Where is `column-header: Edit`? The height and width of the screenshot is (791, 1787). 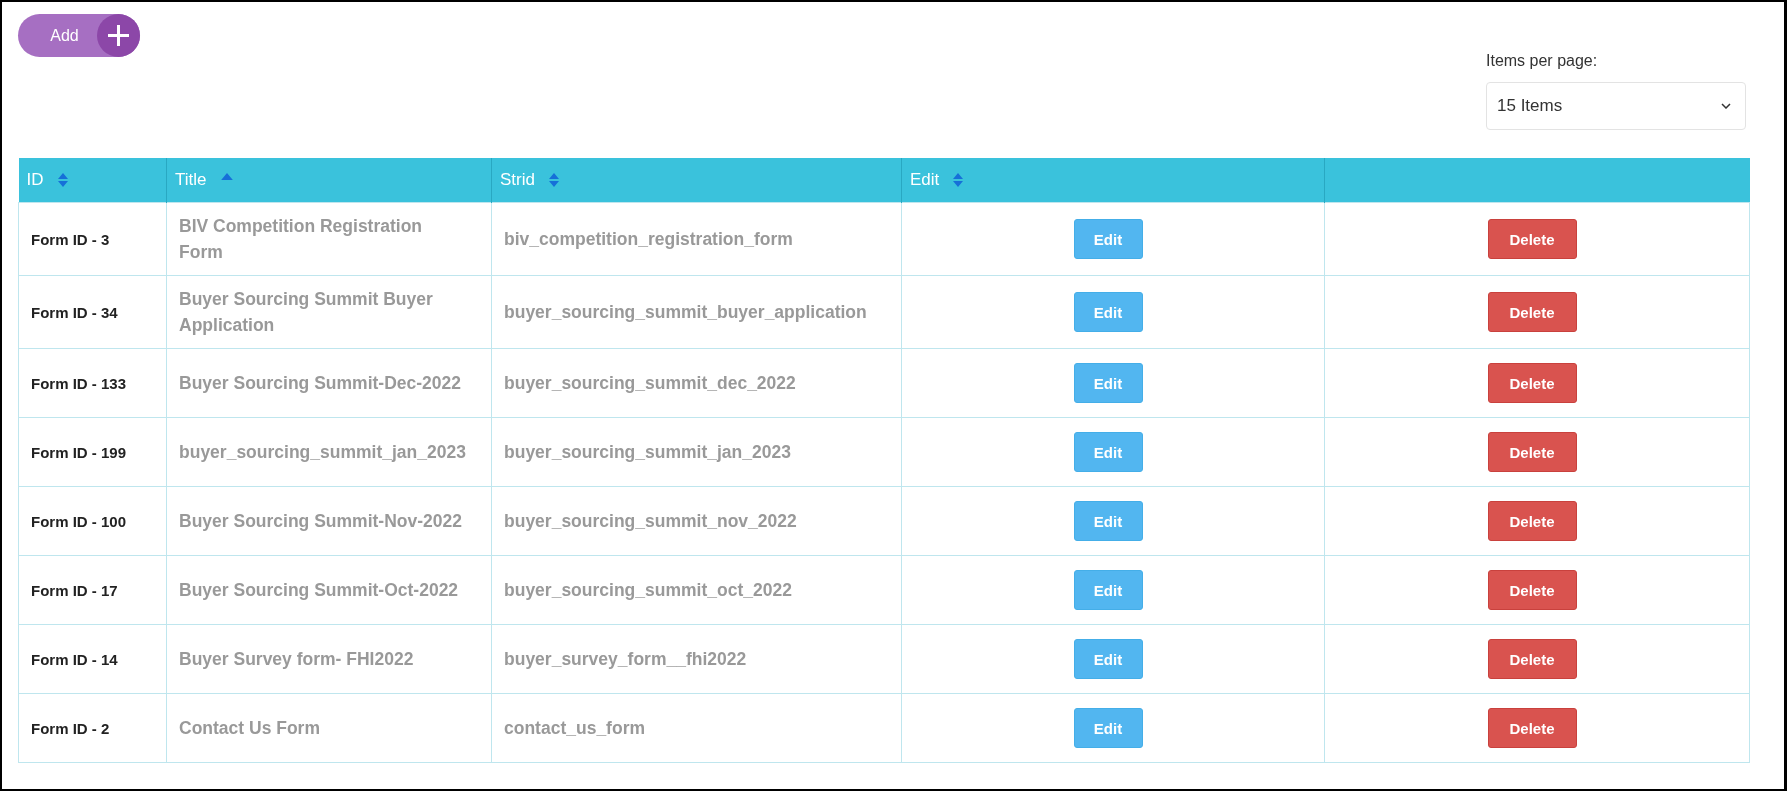
column-header: Edit is located at coordinates (1113, 180).